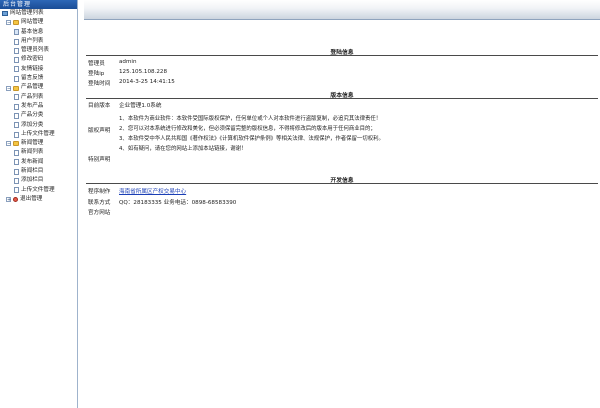 The width and height of the screenshot is (600, 408). I want to click on tree-item-news-list: 新闻列表, so click(38, 152).